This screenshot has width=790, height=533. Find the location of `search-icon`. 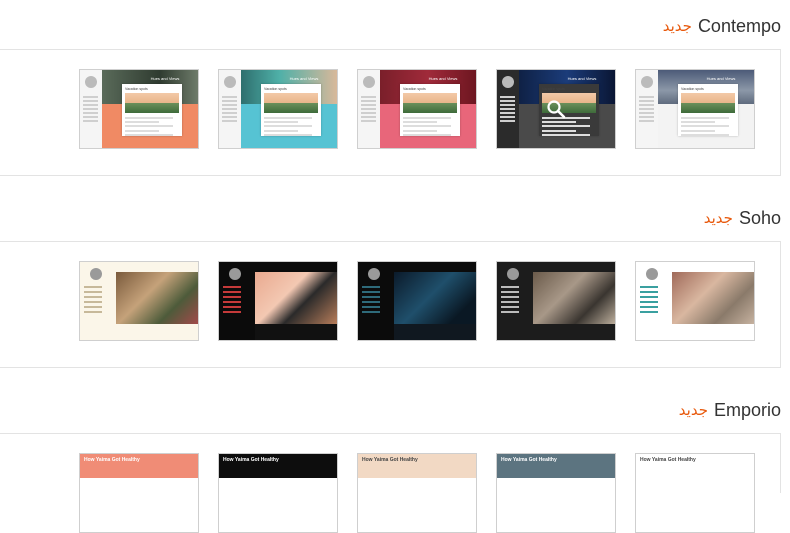

search-icon is located at coordinates (556, 109).